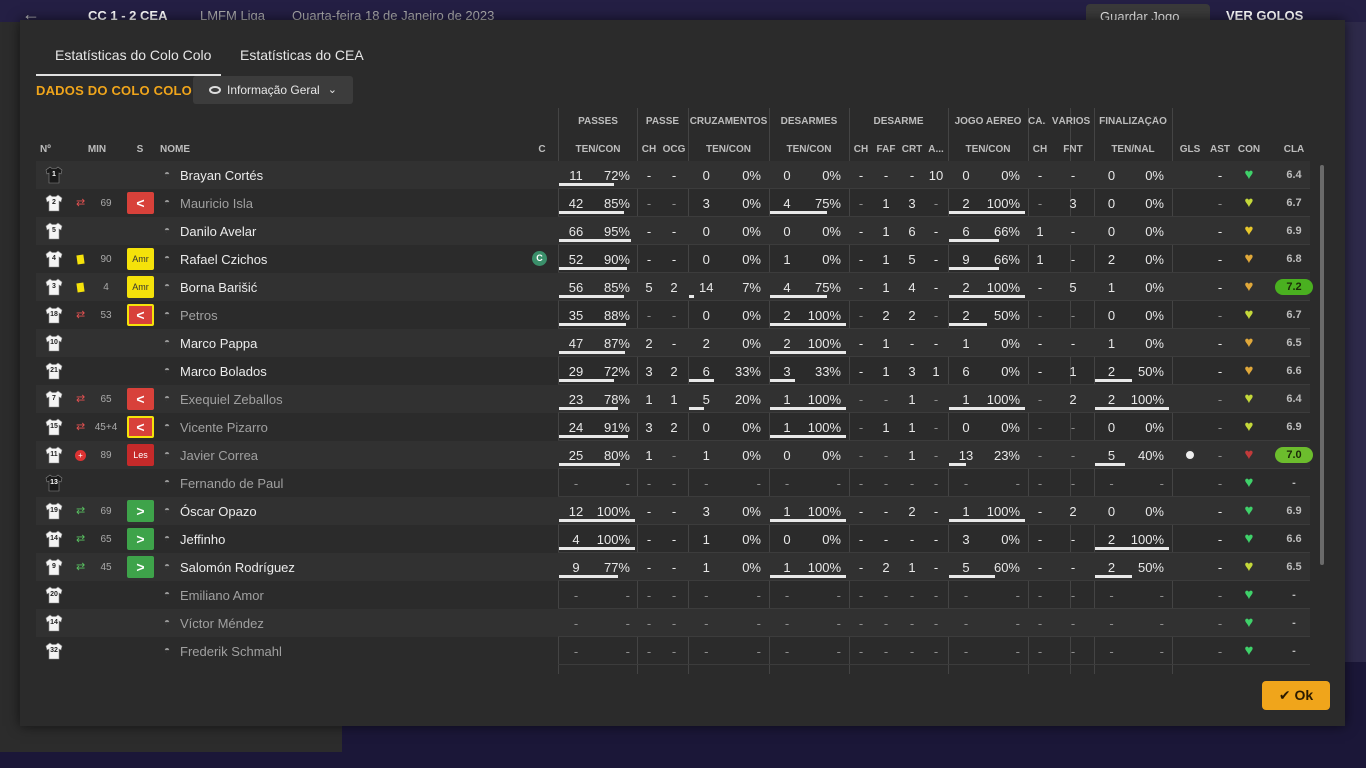  I want to click on shots-pct: 50%, so click(1150, 371).